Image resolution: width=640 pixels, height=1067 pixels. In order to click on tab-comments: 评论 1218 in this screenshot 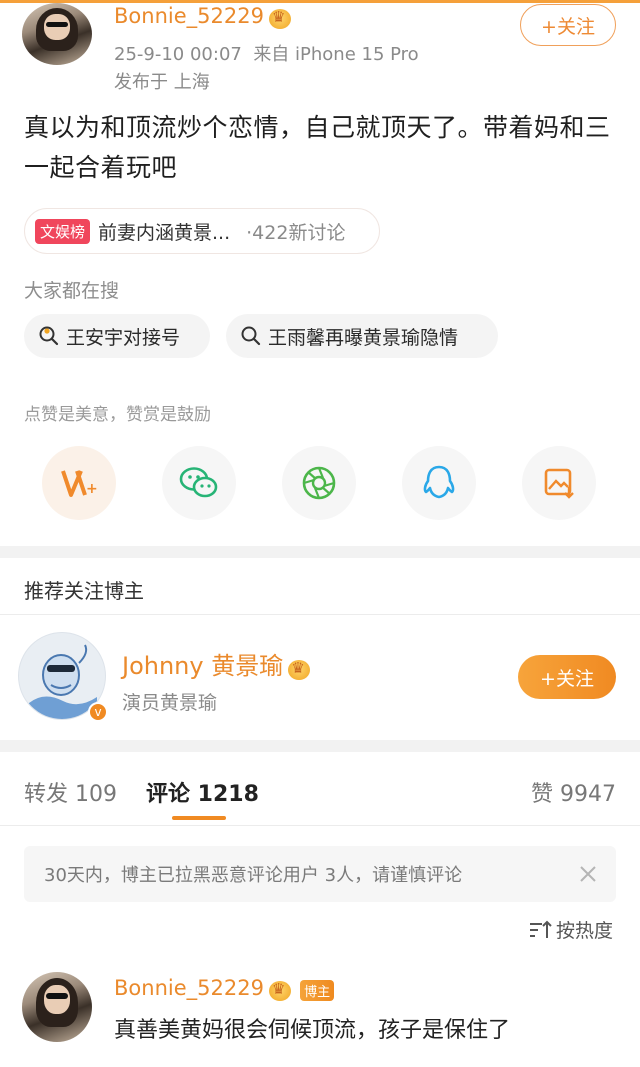, I will do `click(202, 792)`.